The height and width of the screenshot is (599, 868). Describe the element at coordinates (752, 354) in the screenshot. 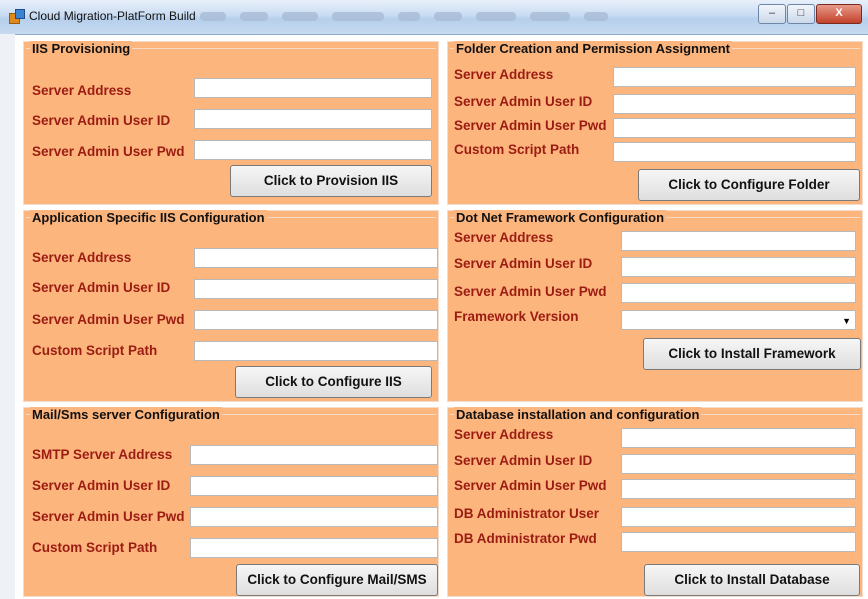

I see `install-framework-button: Click to Install Framework` at that location.